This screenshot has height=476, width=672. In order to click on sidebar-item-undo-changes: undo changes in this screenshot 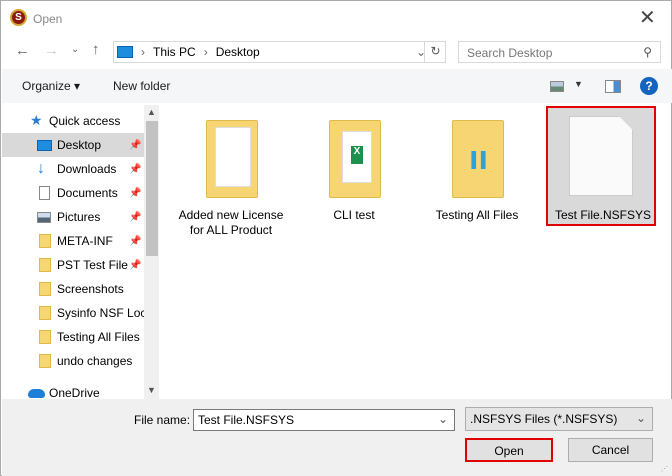, I will do `click(73, 361)`.